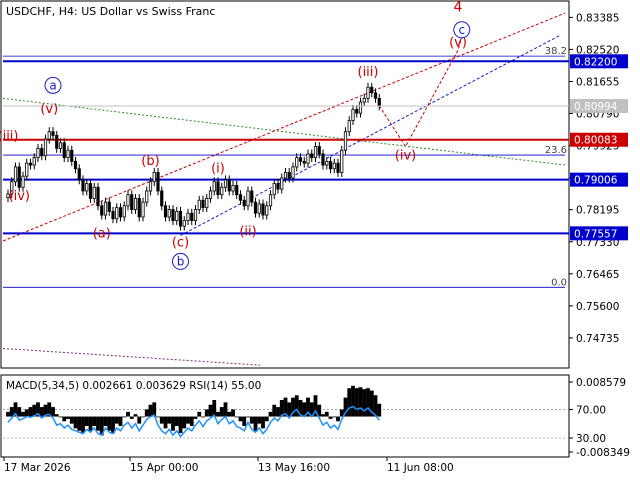 The height and width of the screenshot is (480, 640). I want to click on wave-circle-label: b, so click(181, 261).